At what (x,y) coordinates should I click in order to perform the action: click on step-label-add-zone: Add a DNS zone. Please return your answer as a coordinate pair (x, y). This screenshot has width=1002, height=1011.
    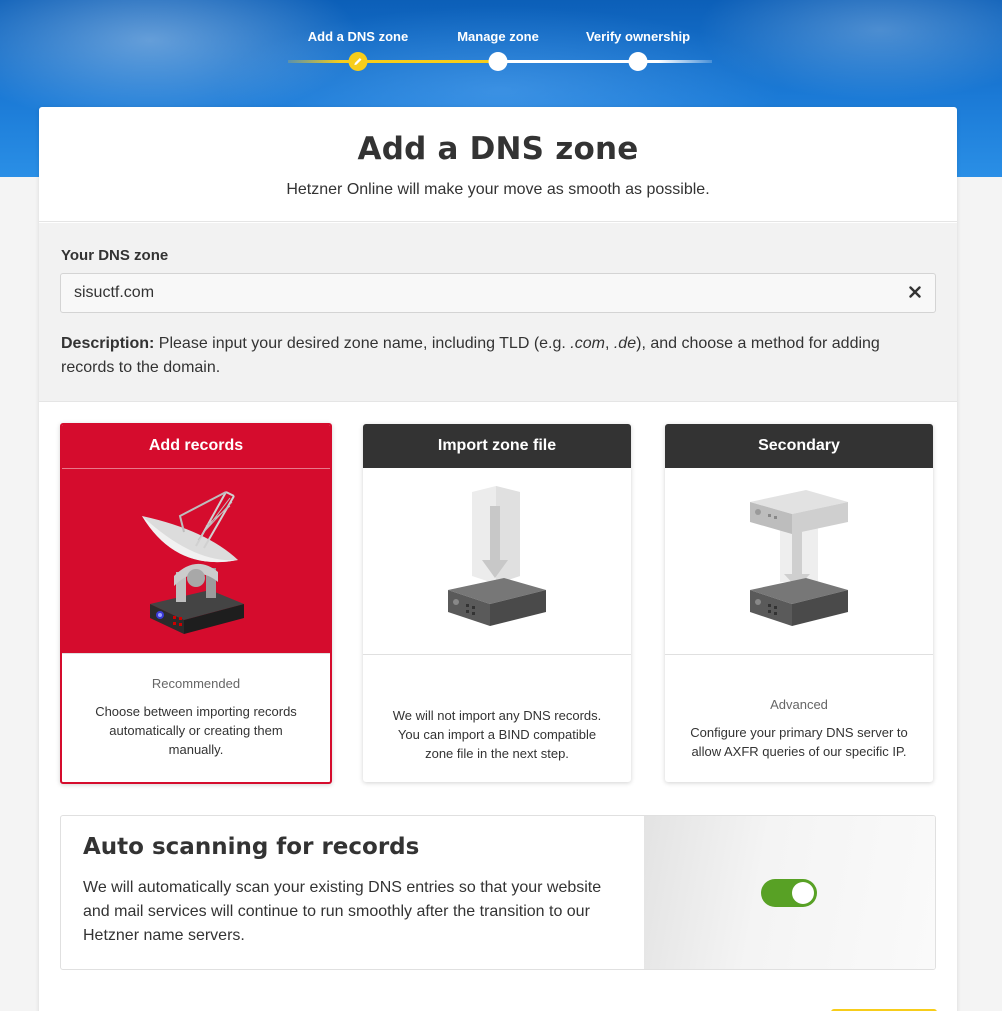
    Looking at the image, I should click on (358, 36).